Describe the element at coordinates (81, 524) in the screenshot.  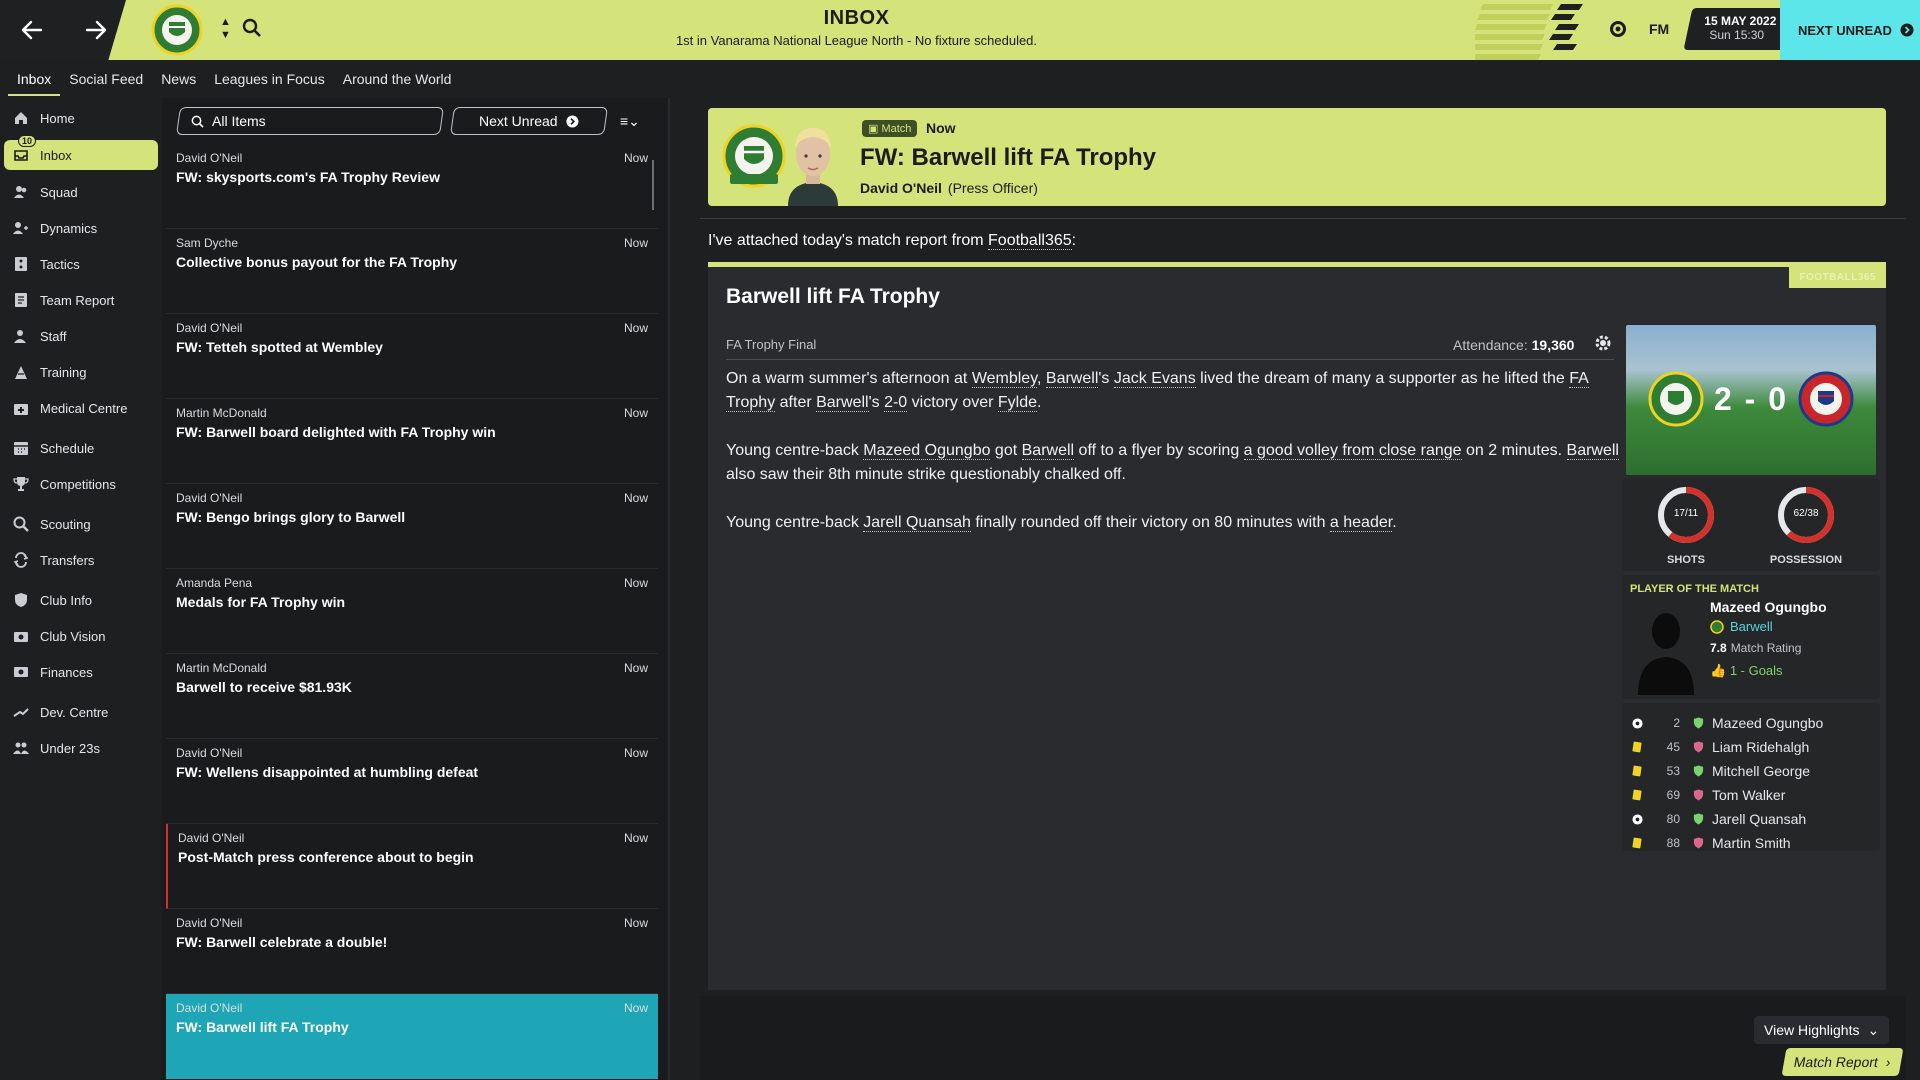
I see `sidebar-item-scouting: Scouting` at that location.